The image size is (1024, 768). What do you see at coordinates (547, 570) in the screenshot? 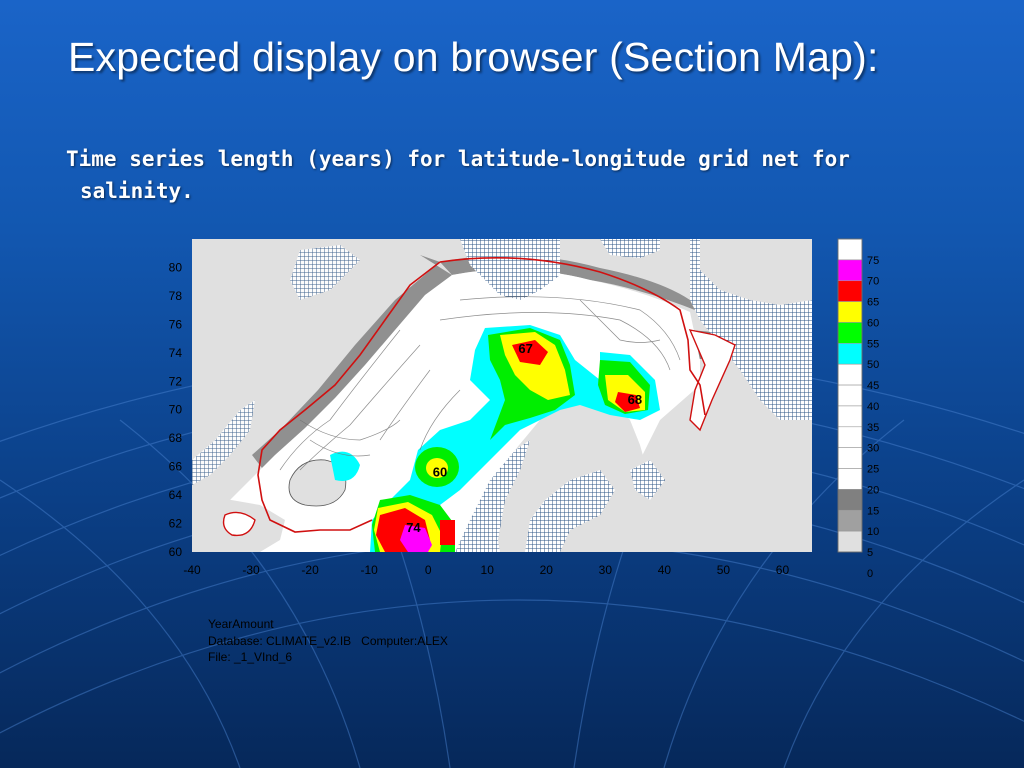
I see `x-tick-label: 20` at bounding box center [547, 570].